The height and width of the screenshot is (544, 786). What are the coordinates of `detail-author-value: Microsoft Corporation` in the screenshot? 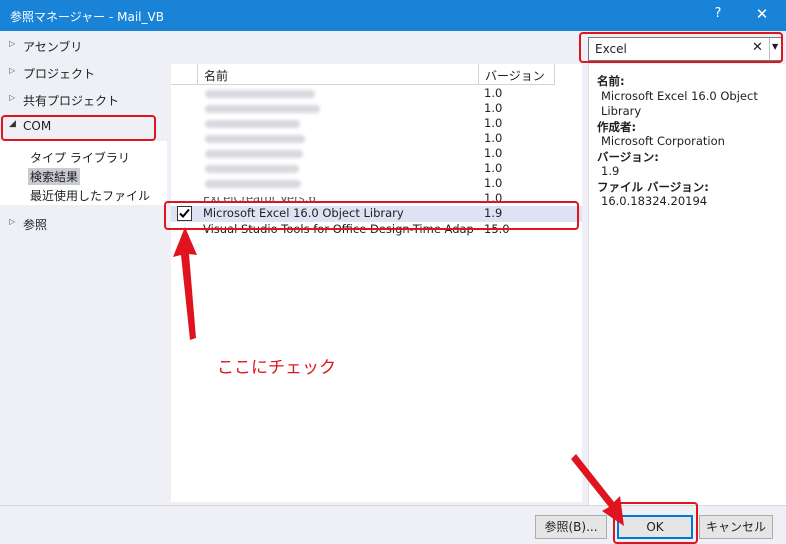 It's located at (663, 141).